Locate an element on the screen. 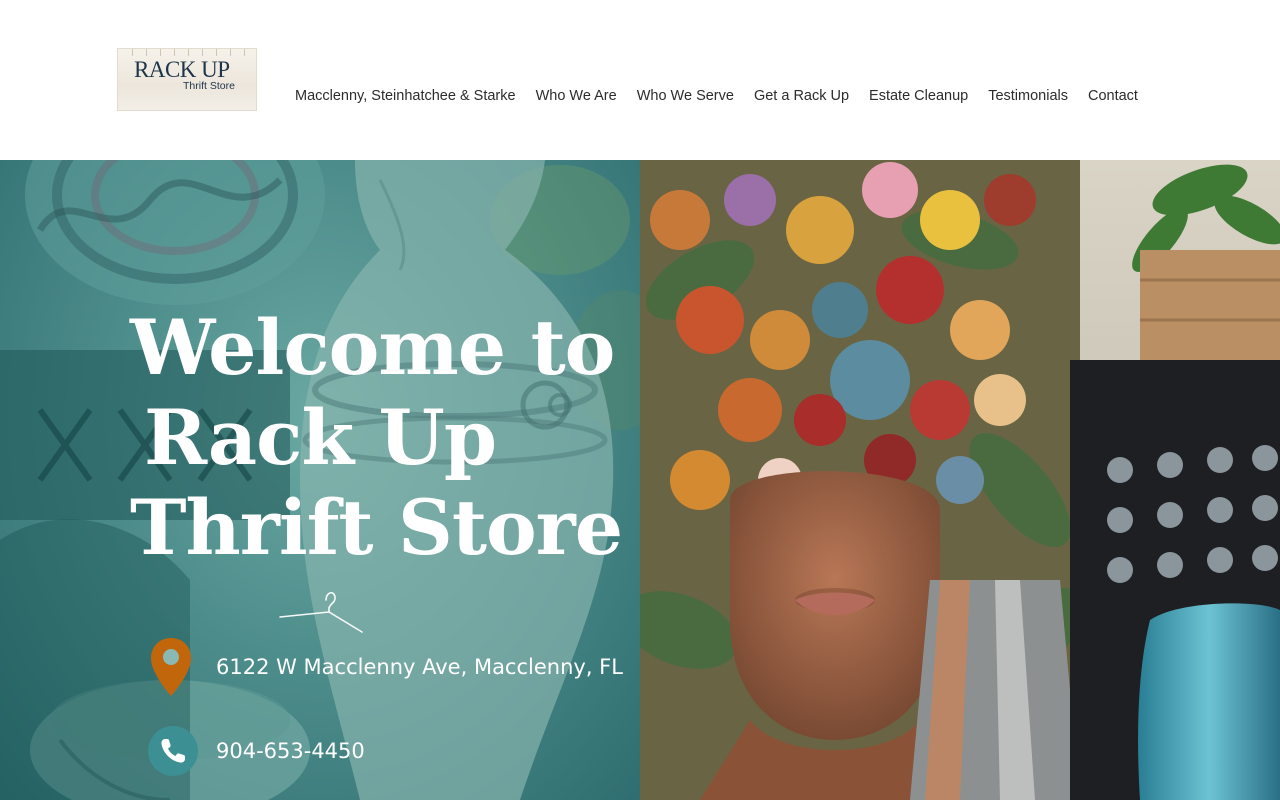  nav-item-locations: Macclenny, Steinhatchee & Starke is located at coordinates (405, 96).